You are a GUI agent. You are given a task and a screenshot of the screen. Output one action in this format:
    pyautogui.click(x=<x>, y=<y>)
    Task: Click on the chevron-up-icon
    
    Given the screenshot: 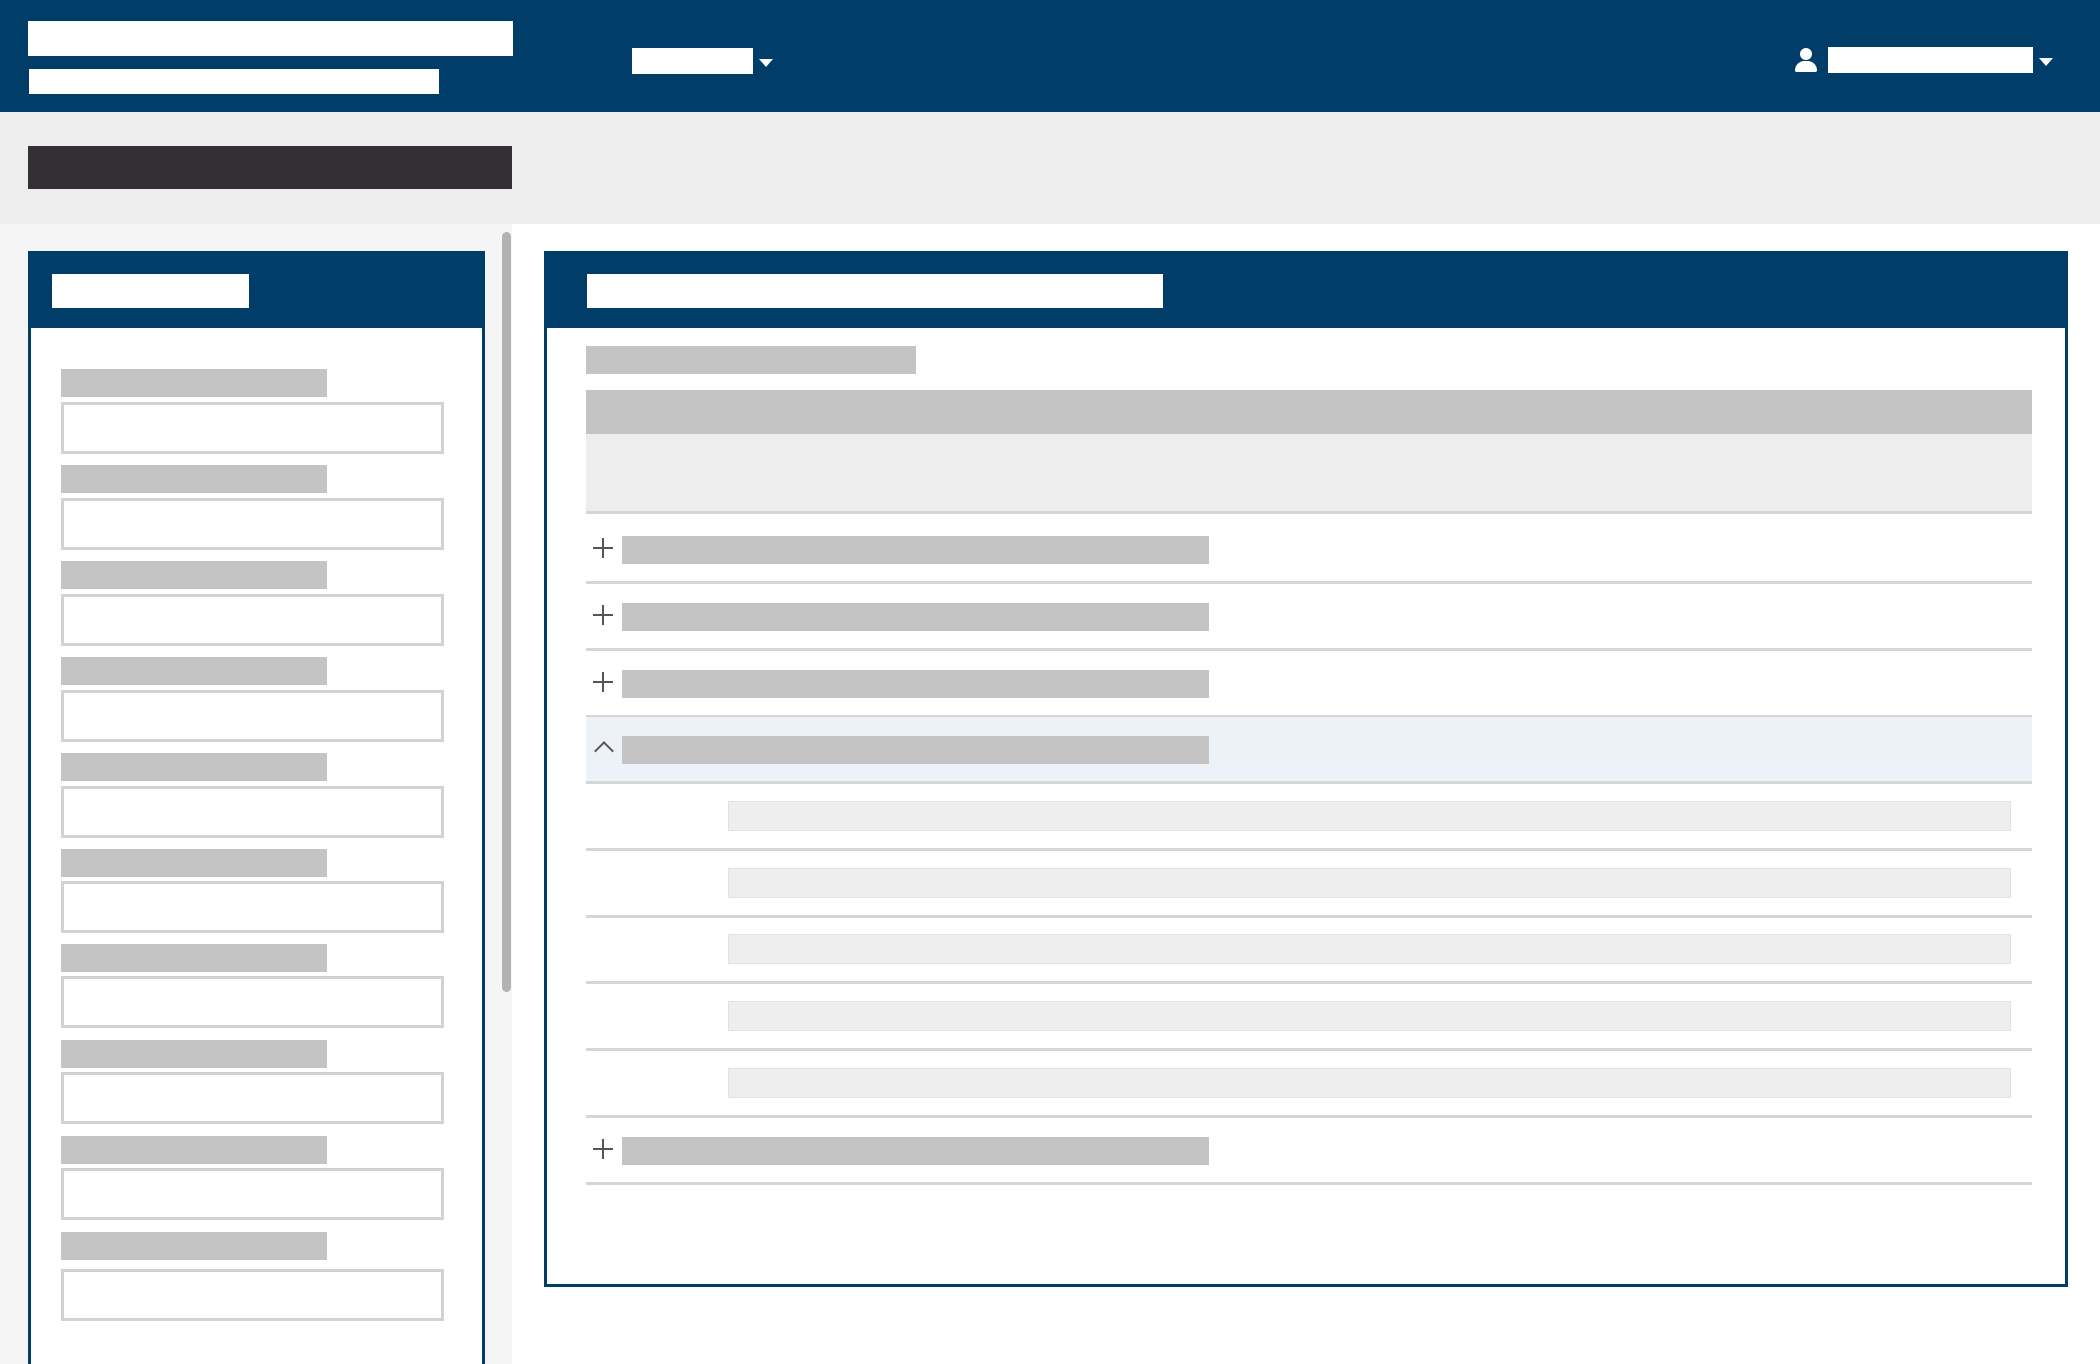 What is the action you would take?
    pyautogui.click(x=603, y=748)
    